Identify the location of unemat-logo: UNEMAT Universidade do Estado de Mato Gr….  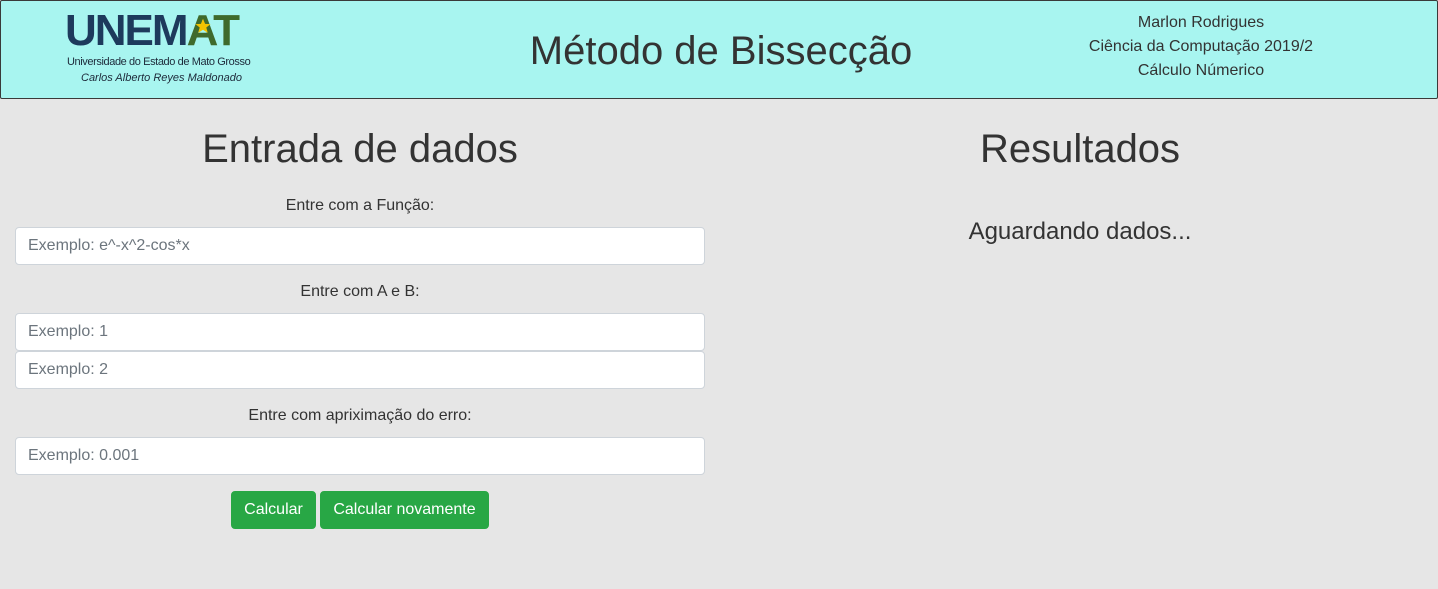
(160, 47).